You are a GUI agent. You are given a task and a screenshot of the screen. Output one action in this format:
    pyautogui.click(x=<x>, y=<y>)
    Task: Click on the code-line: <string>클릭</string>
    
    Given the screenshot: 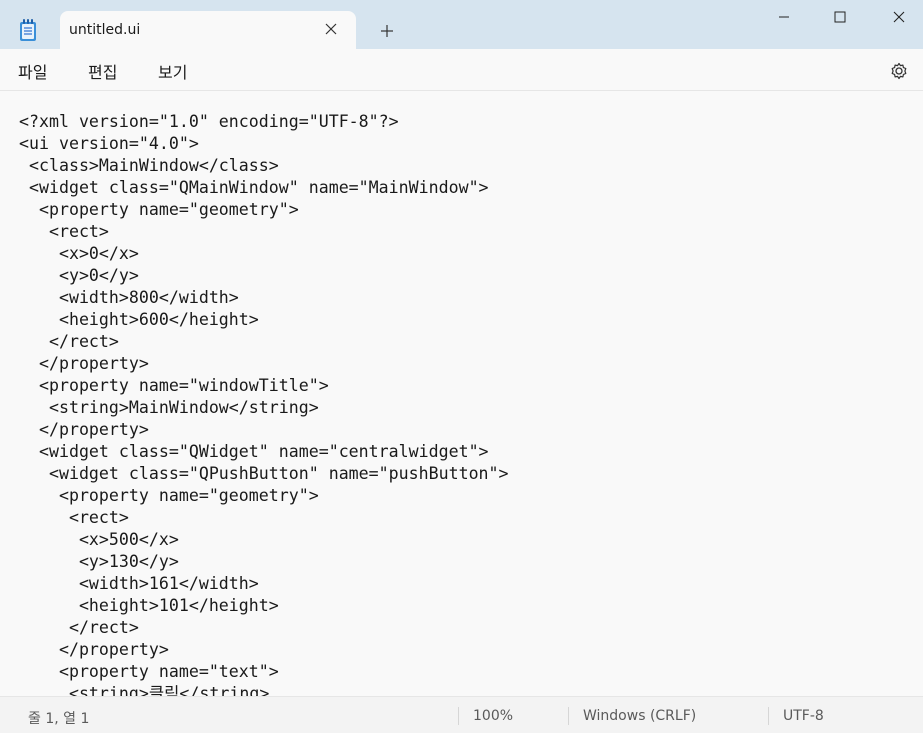 What is the action you would take?
    pyautogui.click(x=144, y=690)
    